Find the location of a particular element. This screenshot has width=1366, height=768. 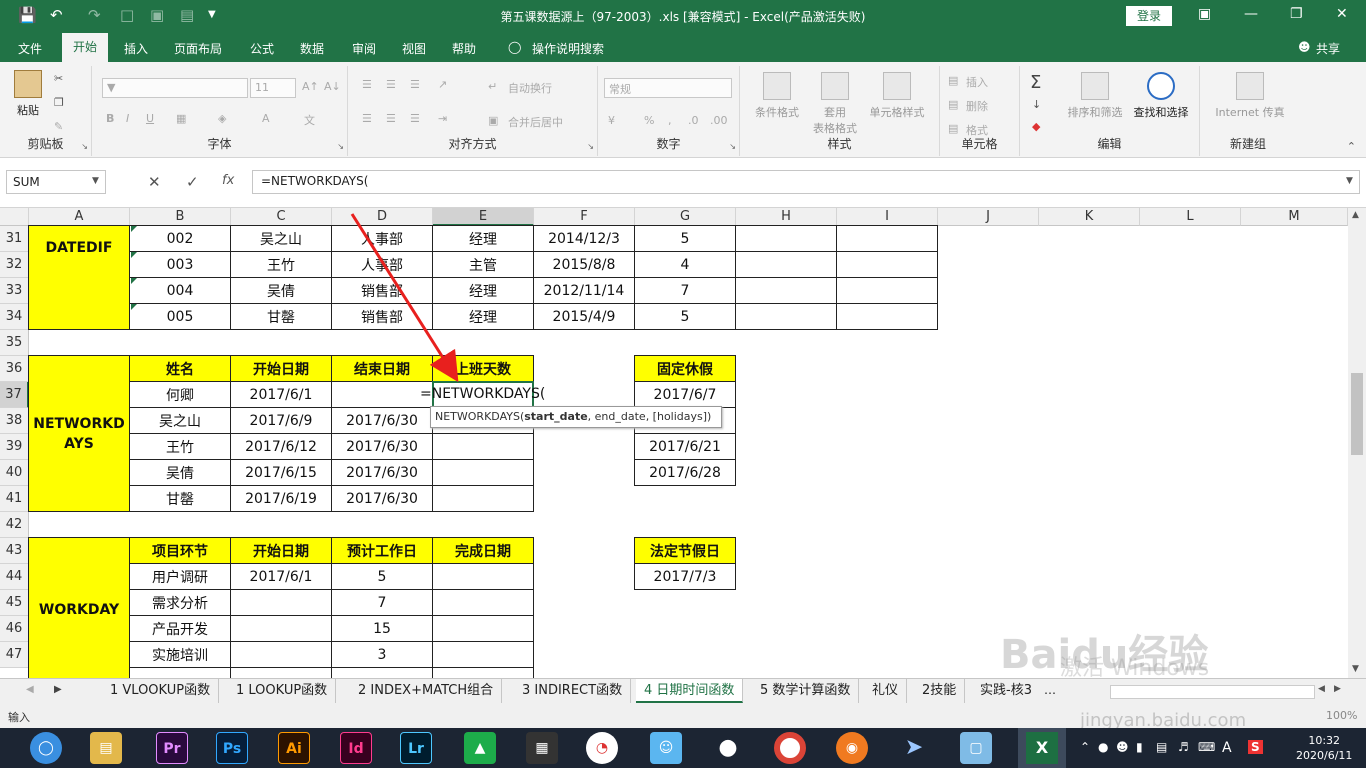

tray-network-icon: ▤ is located at coordinates (1161, 747).